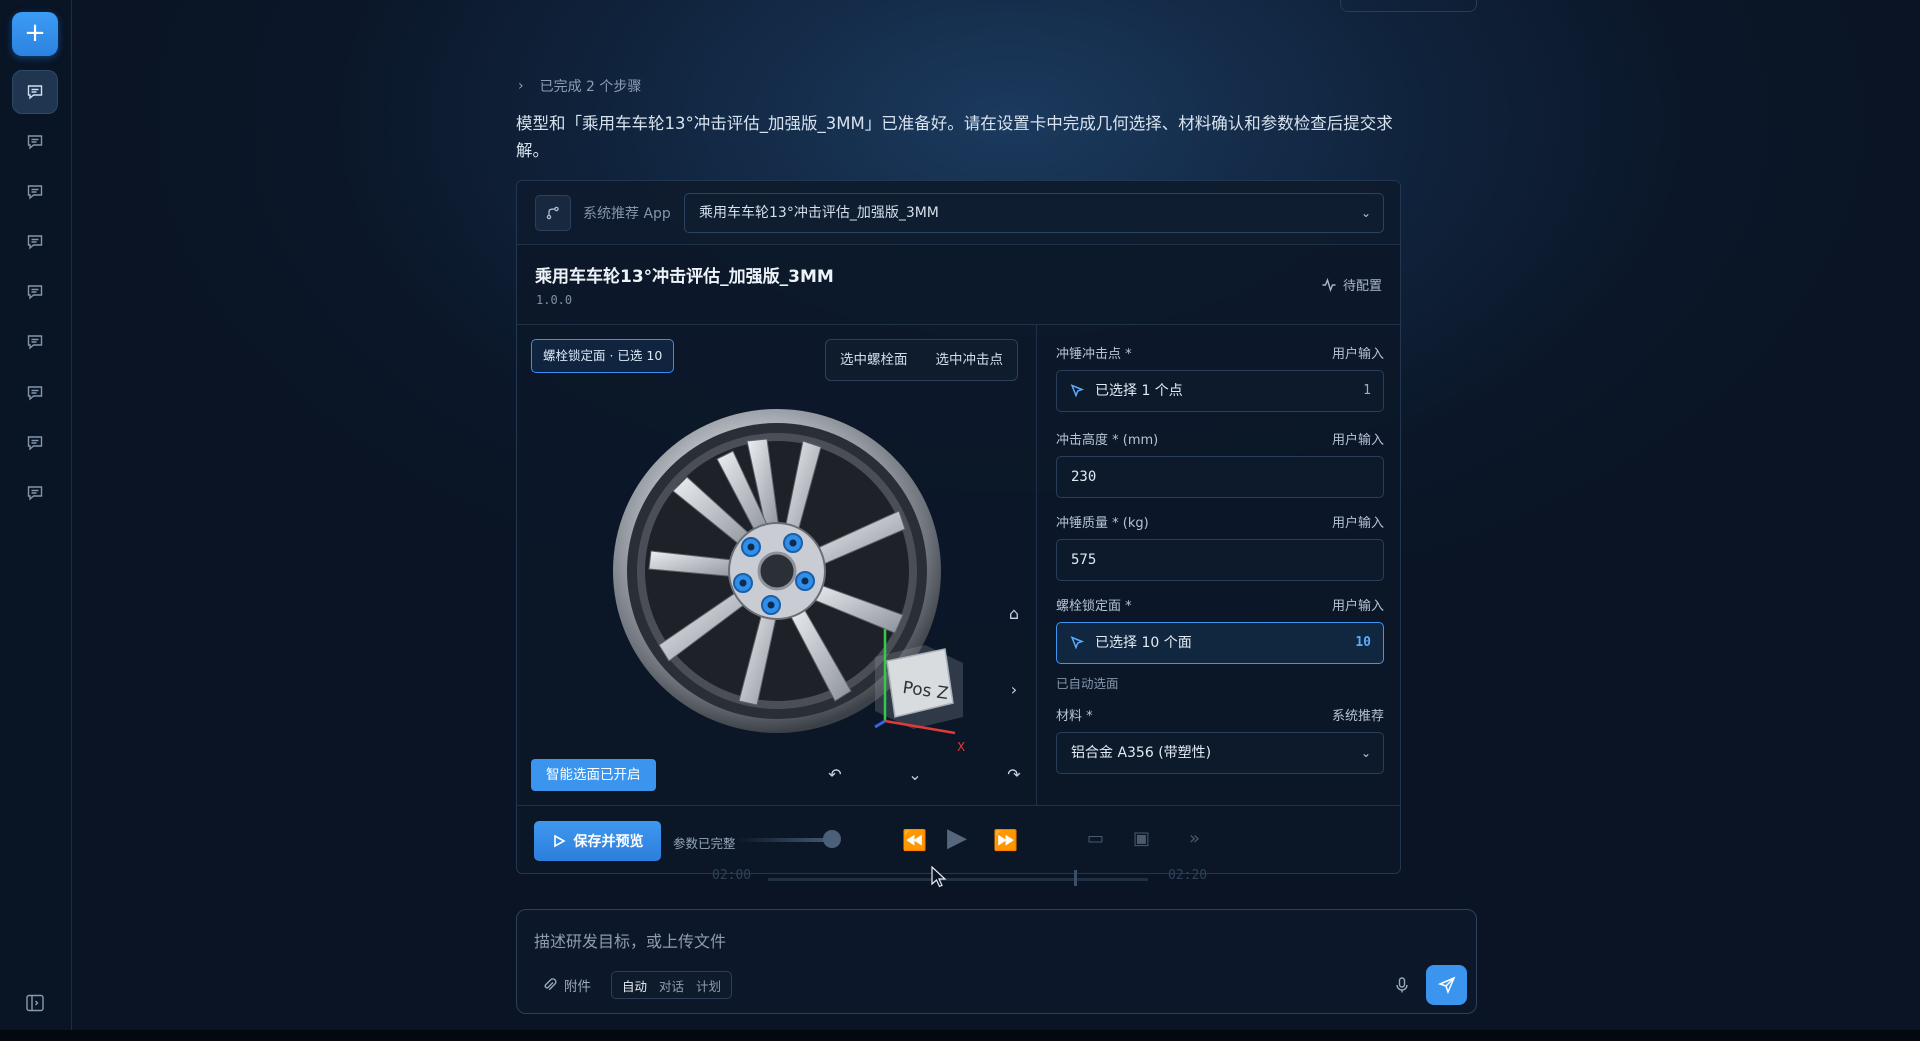 Image resolution: width=1920 pixels, height=1041 pixels. Describe the element at coordinates (996, 961) in the screenshot. I see `composer: 描述研发目标，或上传文件 附件 自动 对话 计划` at that location.